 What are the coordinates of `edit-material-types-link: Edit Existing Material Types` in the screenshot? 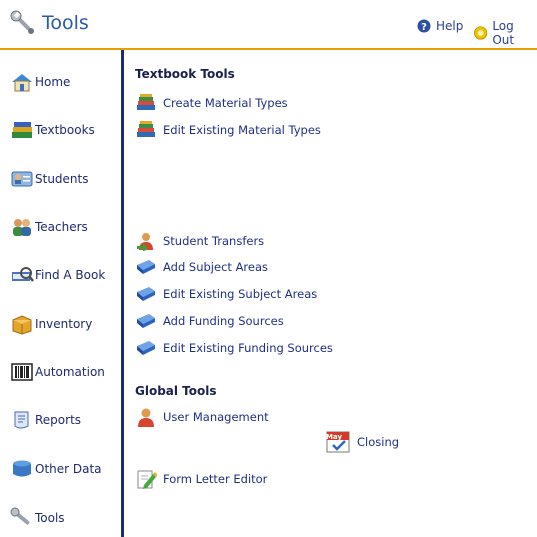 It's located at (228, 130).